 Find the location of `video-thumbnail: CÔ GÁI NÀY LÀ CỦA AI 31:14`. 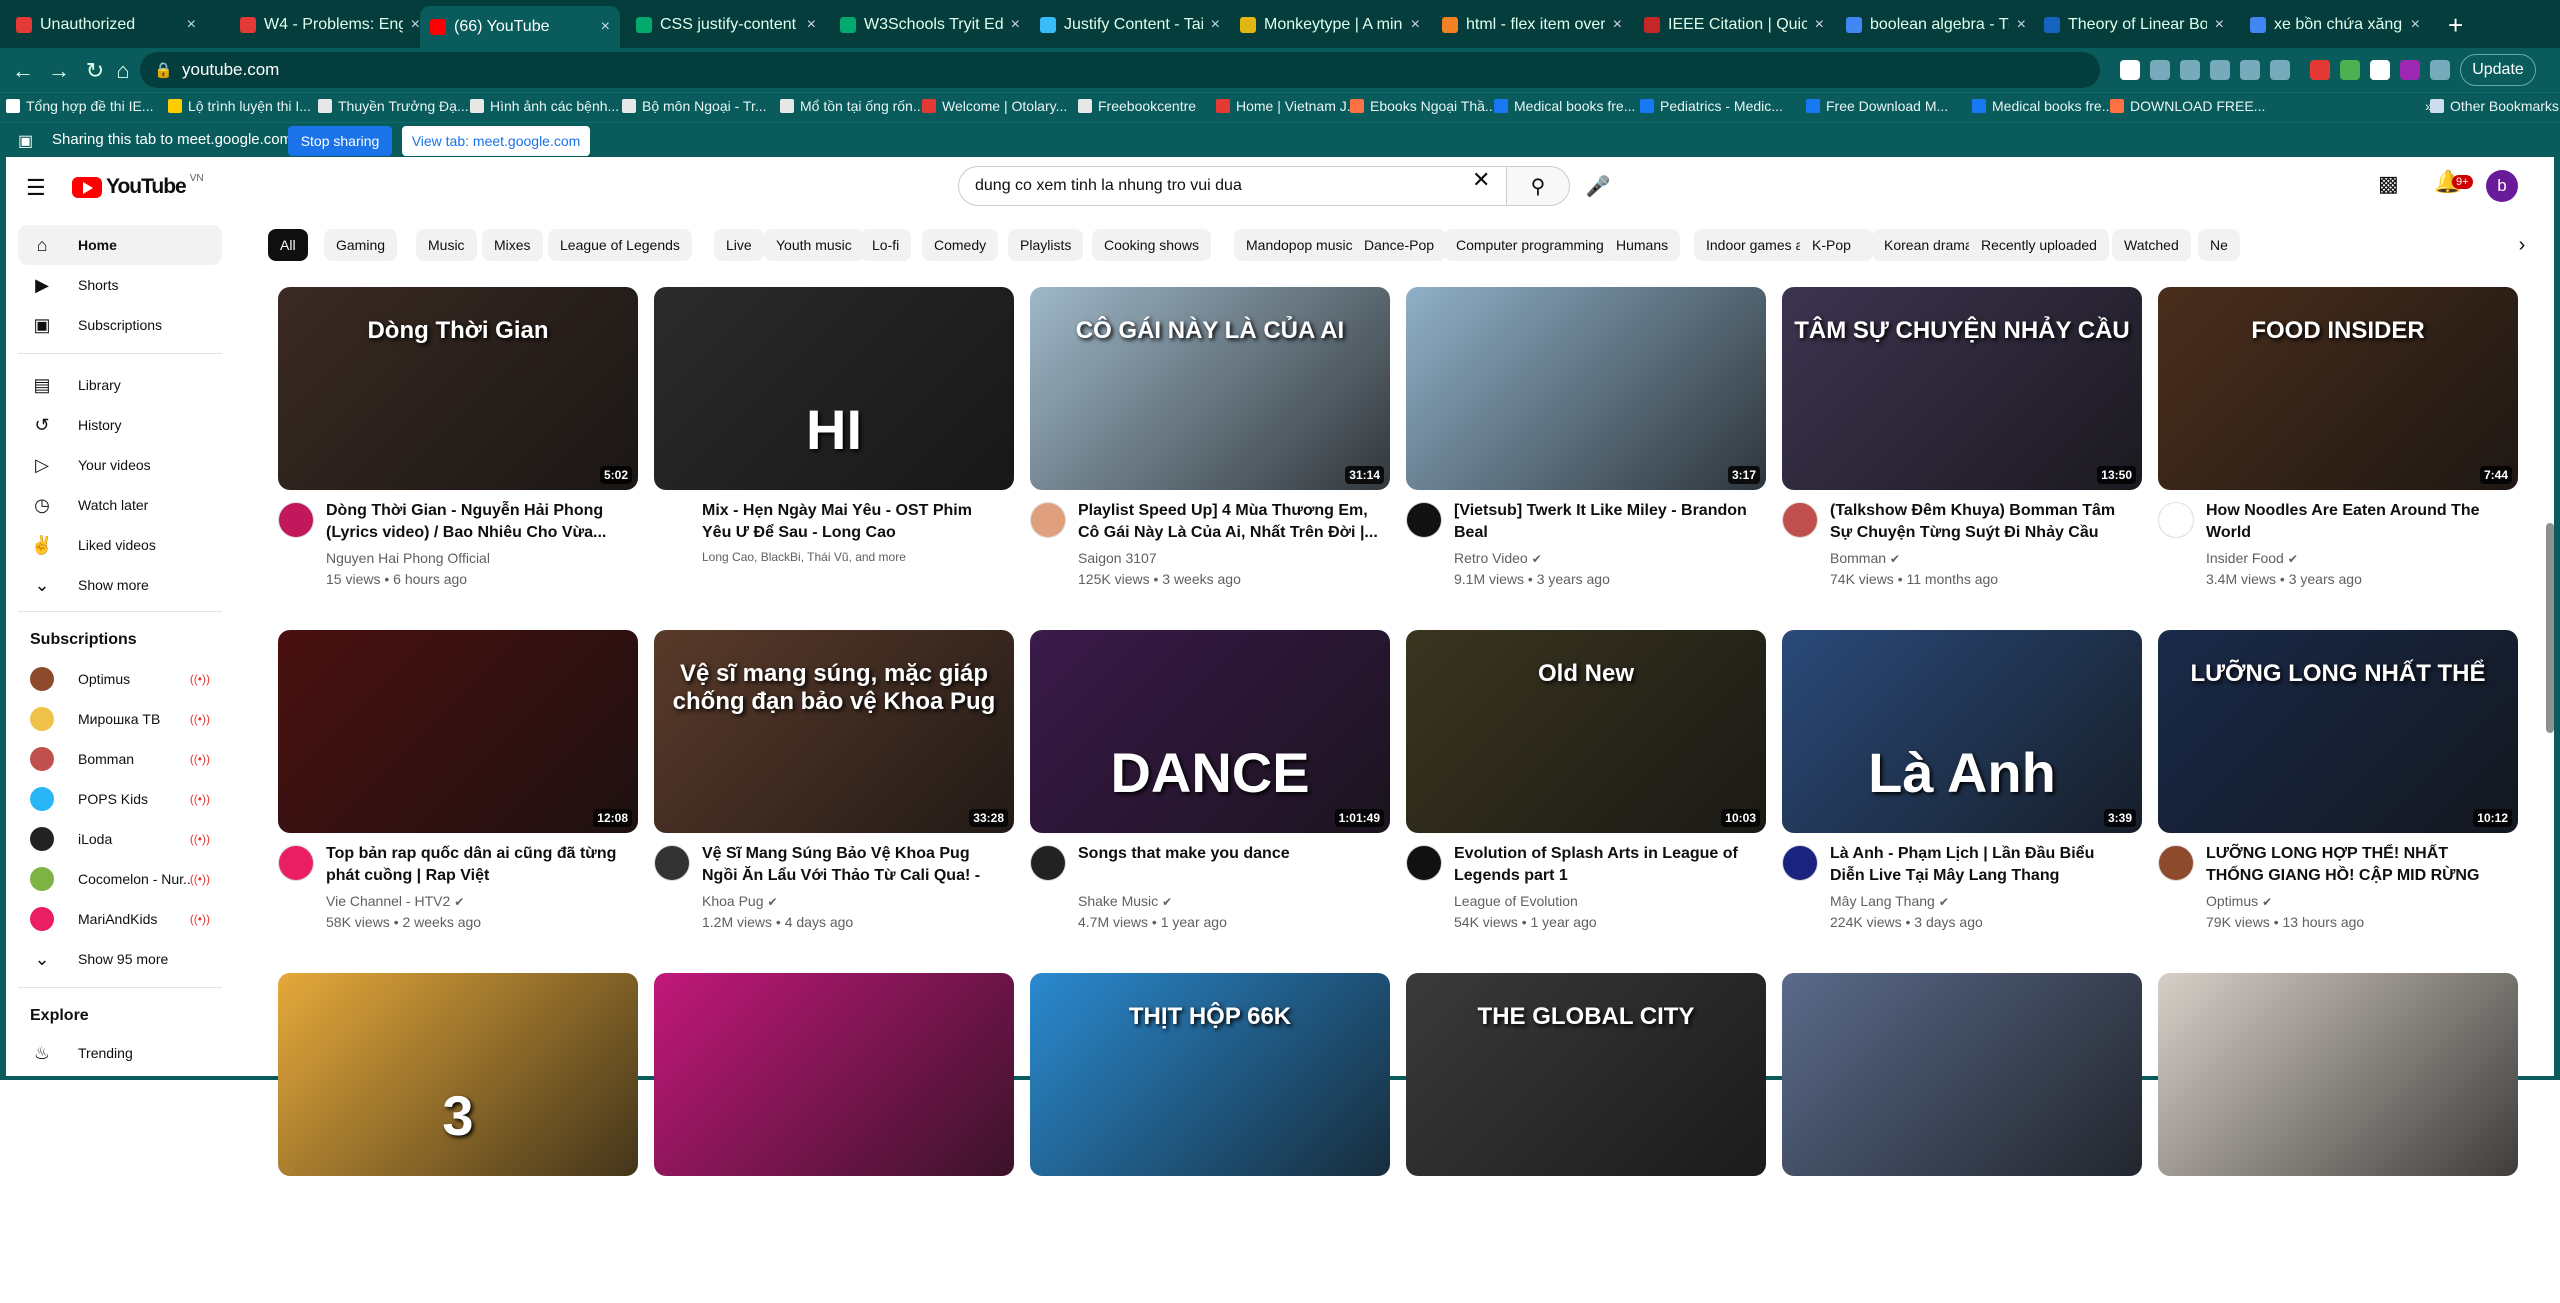

video-thumbnail: CÔ GÁI NÀY LÀ CỦA AI 31:14 is located at coordinates (1210, 388).